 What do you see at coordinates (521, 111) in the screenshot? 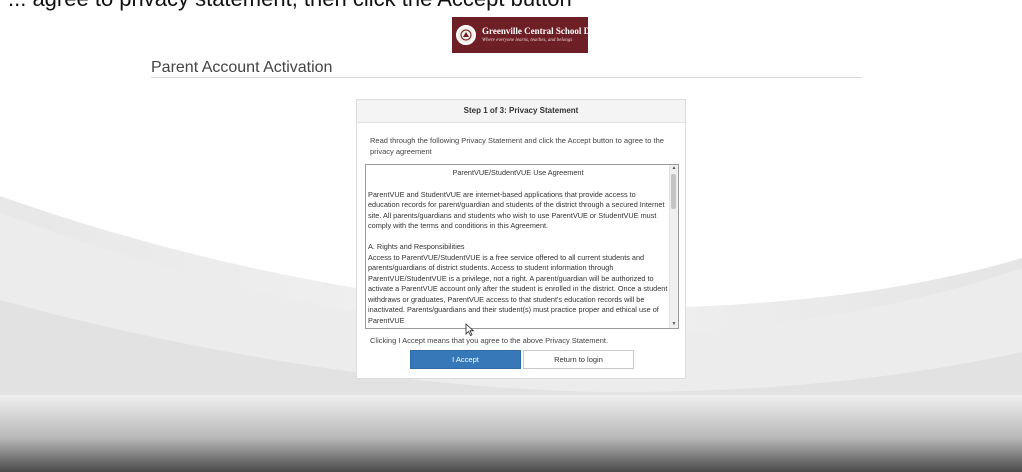
I see `step-title: Step 1 of 3: Privacy Statement` at bounding box center [521, 111].